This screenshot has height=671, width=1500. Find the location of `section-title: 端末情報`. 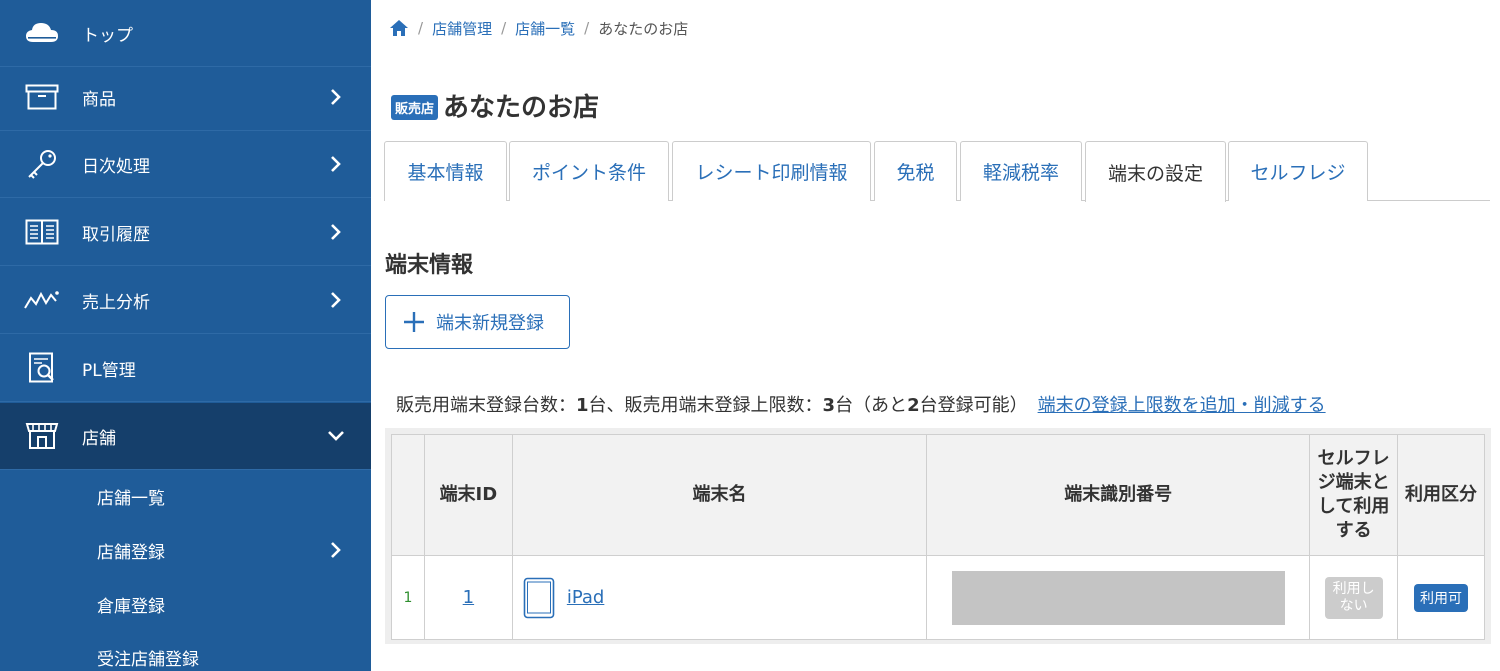

section-title: 端末情報 is located at coordinates (429, 265).